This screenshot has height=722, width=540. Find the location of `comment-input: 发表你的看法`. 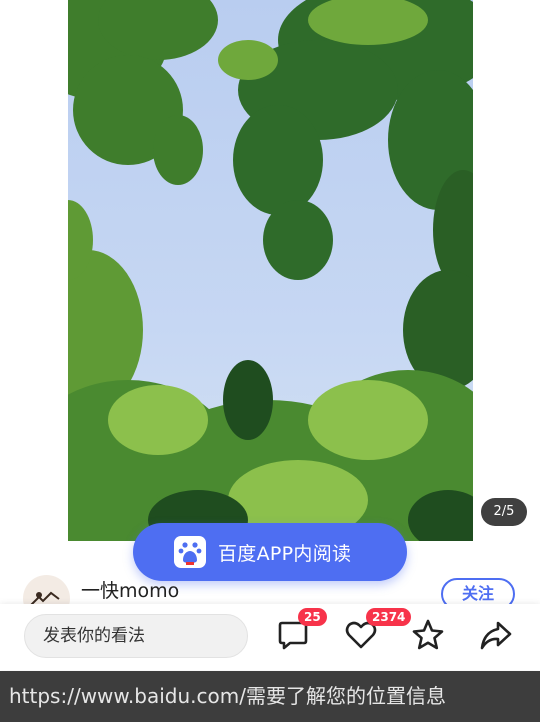

comment-input: 发表你的看法 is located at coordinates (136, 636).